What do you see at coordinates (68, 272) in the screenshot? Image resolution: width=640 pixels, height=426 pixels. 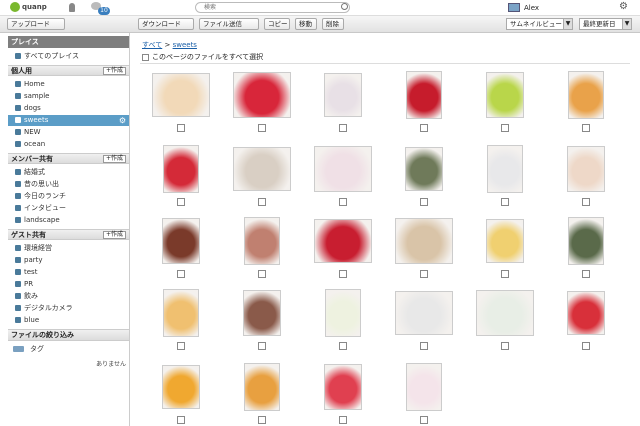 I see `sidebar-item-guest: test` at bounding box center [68, 272].